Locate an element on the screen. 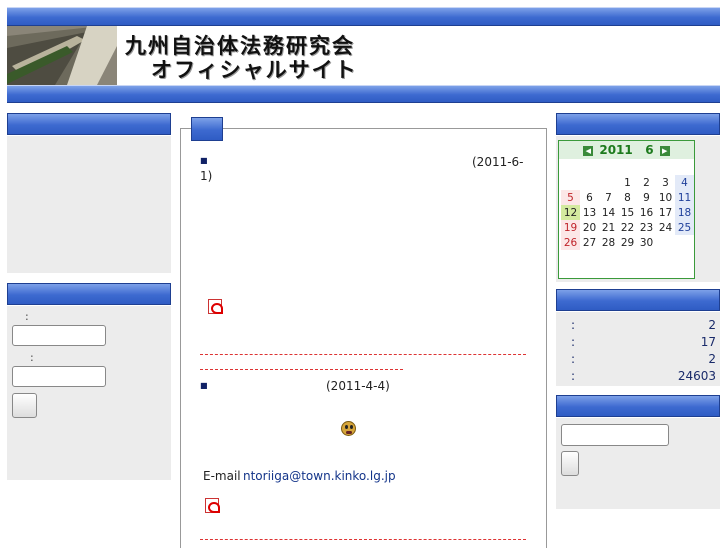 The image size is (727, 548). calendar-day: 11 is located at coordinates (684, 197).